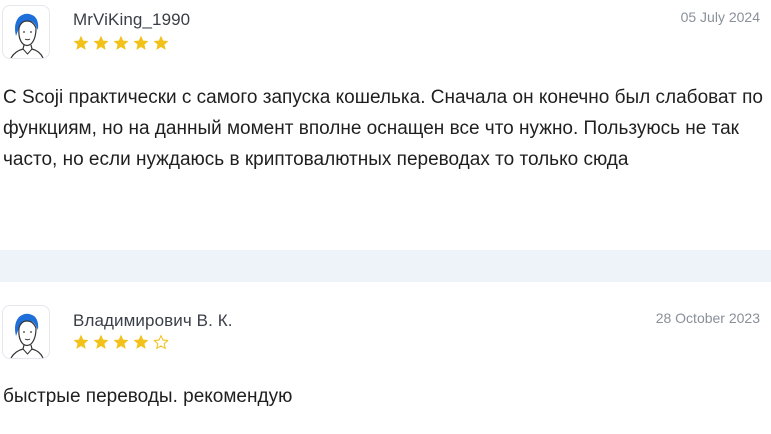 The width and height of the screenshot is (771, 434). Describe the element at coordinates (385, 266) in the screenshot. I see `review-divider` at that location.